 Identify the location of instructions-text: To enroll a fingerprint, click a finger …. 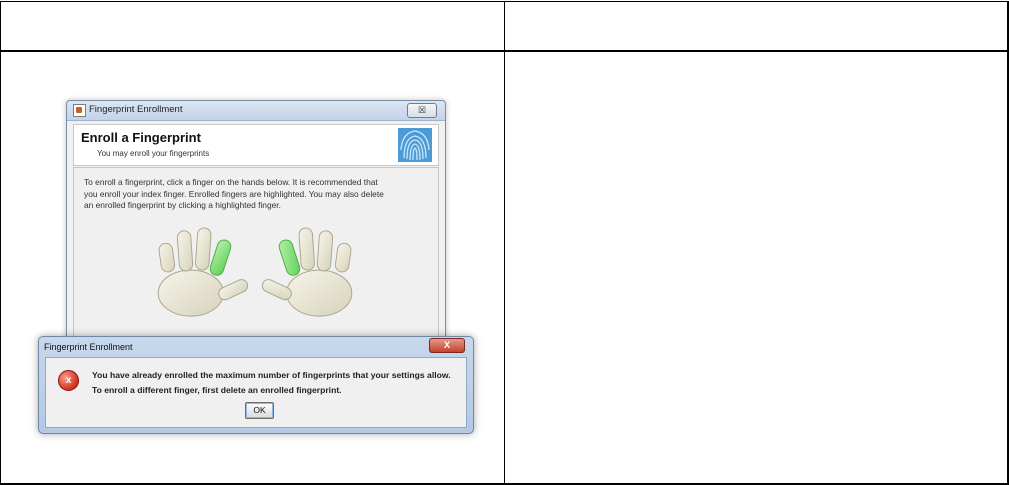
(259, 194).